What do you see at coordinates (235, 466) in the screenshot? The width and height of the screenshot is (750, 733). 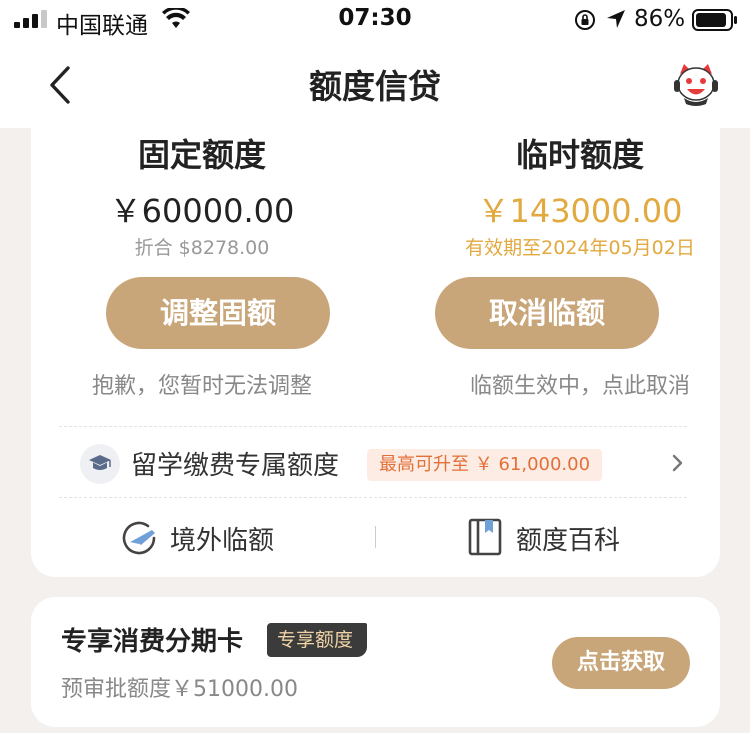 I see `study-abroad-label: 留学缴费专属额度` at bounding box center [235, 466].